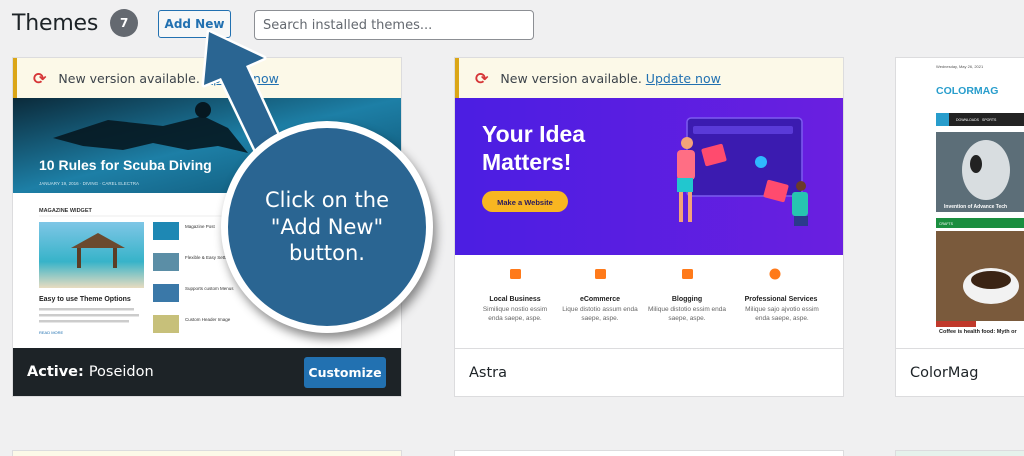 The image size is (1024, 456). Describe the element at coordinates (649, 372) in the screenshot. I see `theme-footer: Astra` at that location.